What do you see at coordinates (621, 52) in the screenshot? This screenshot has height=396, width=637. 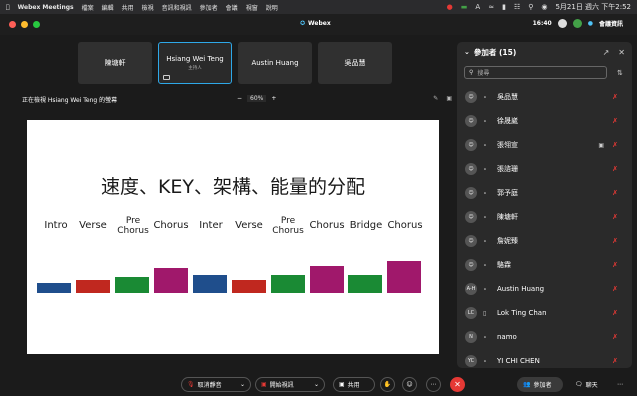 I see `close-panel-icon: ✕` at bounding box center [621, 52].